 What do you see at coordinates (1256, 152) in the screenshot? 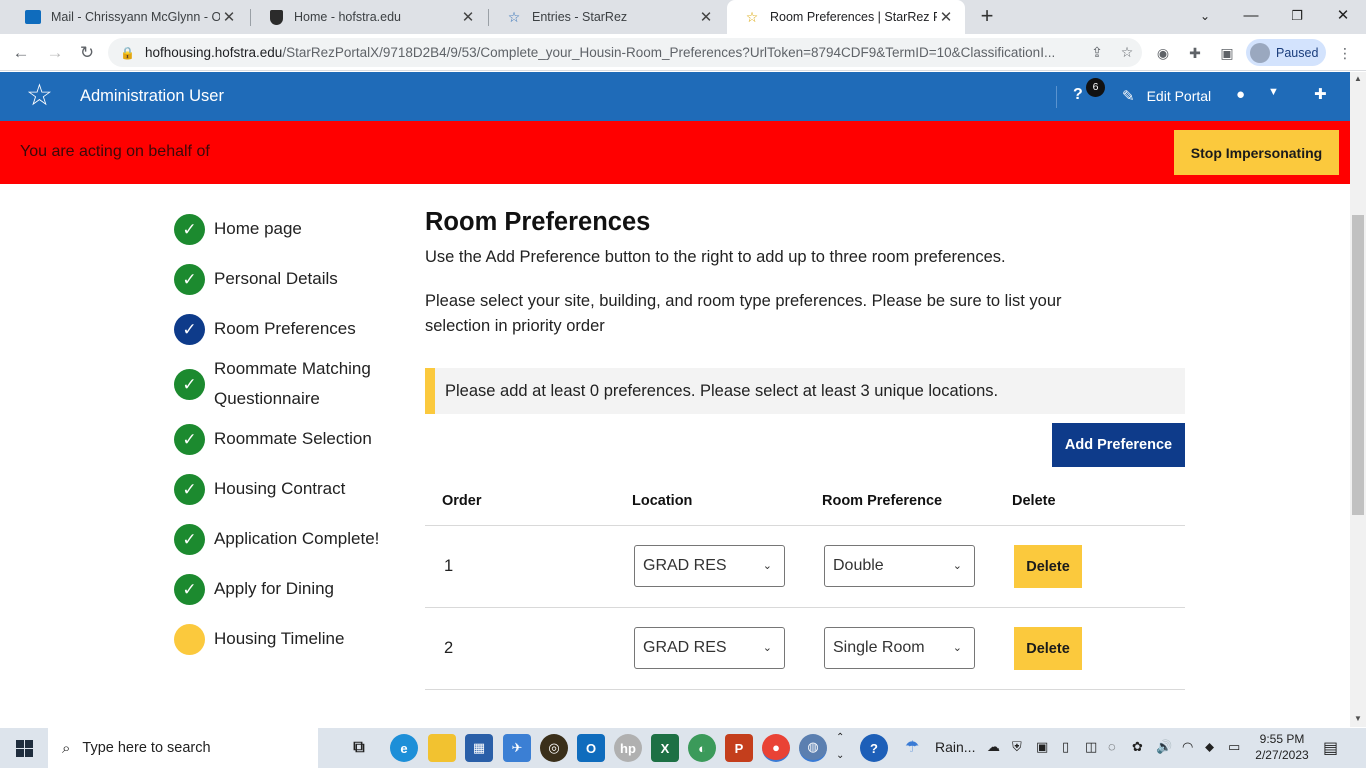
I see `stop-impersonating-button: Stop Impersonating` at bounding box center [1256, 152].